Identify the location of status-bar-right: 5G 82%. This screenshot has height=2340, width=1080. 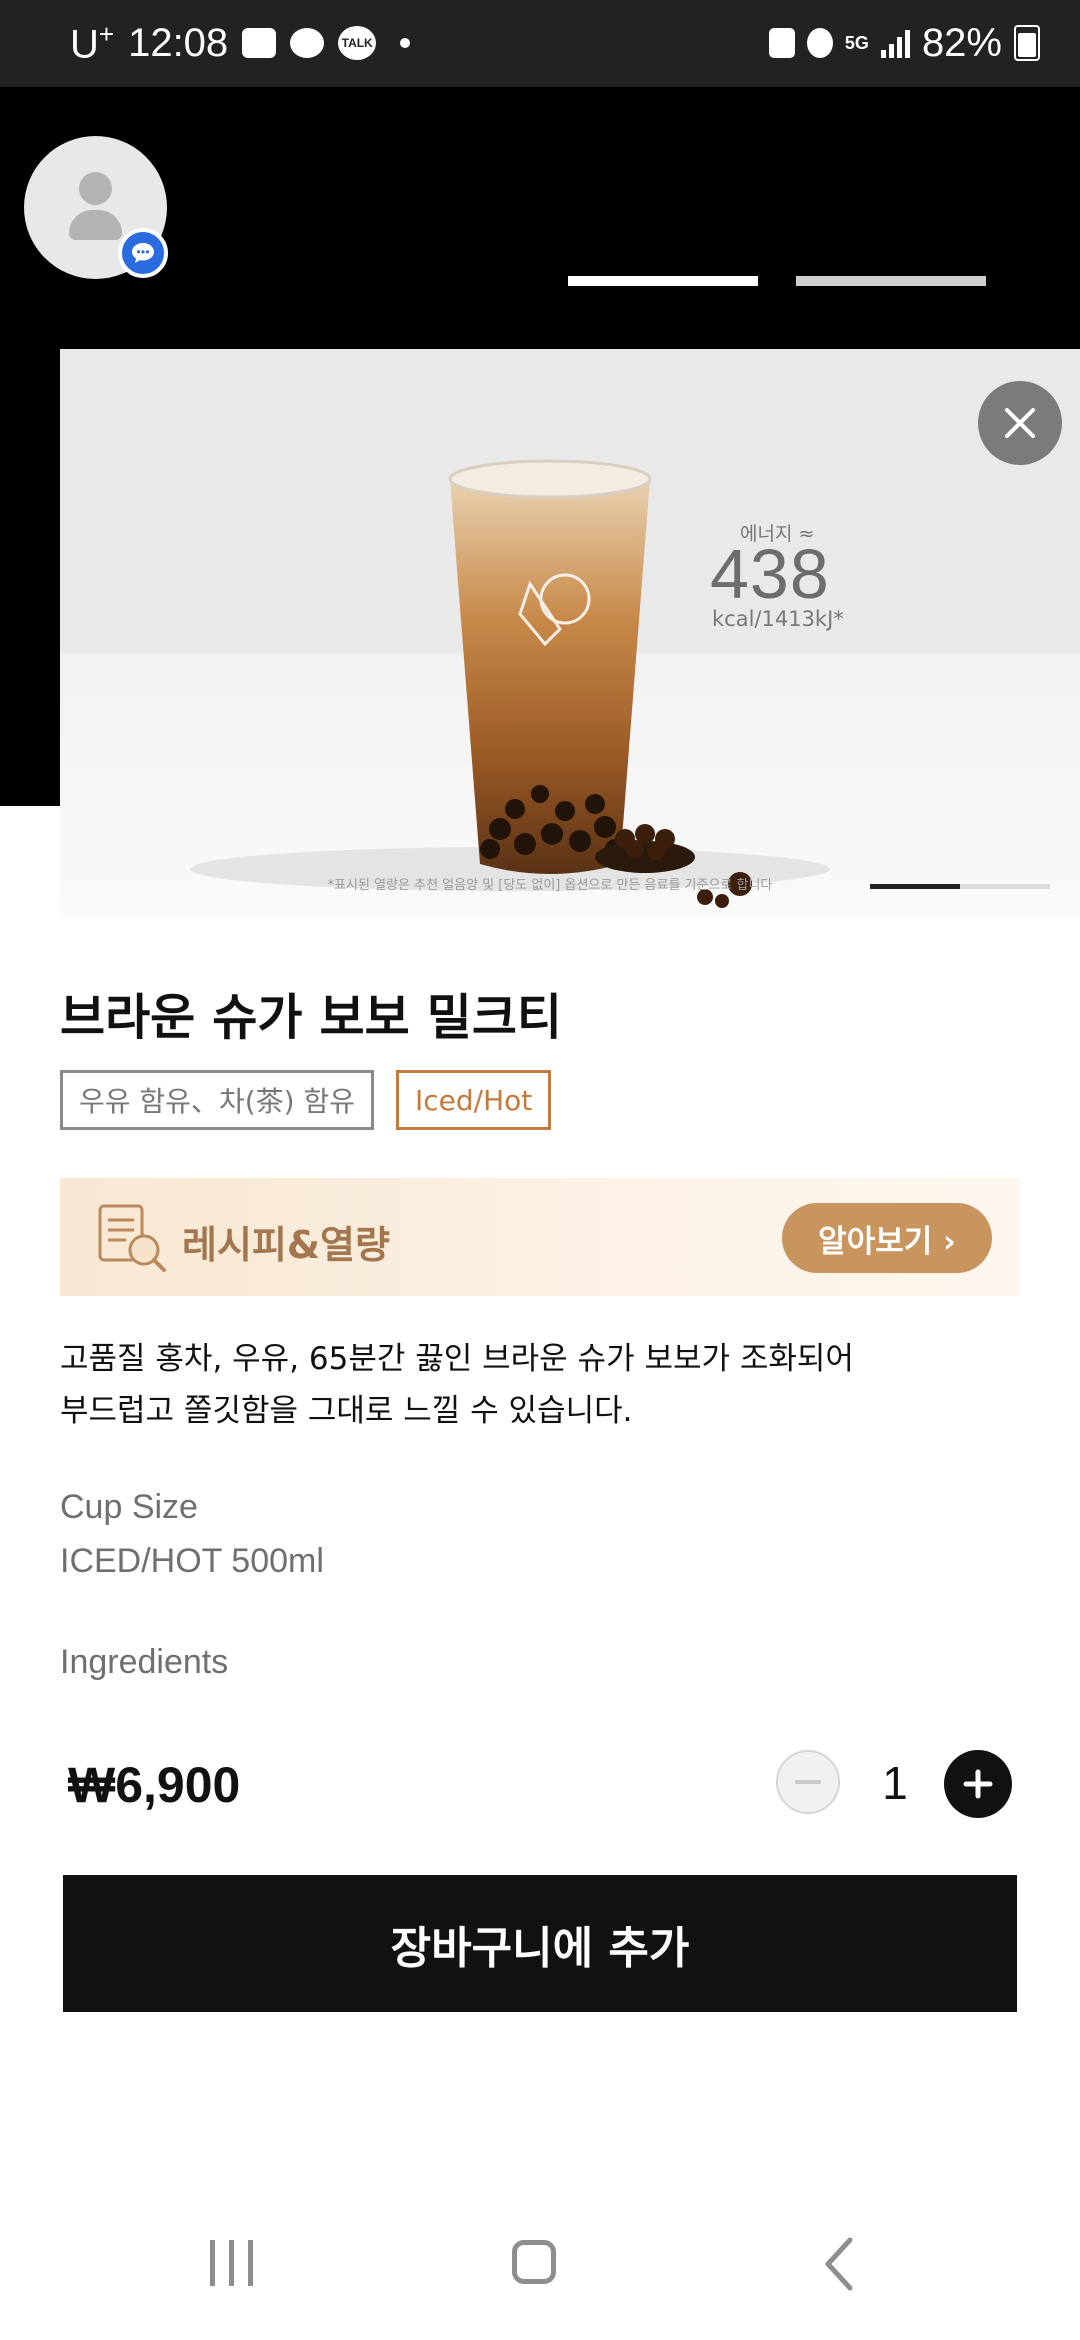
(904, 43).